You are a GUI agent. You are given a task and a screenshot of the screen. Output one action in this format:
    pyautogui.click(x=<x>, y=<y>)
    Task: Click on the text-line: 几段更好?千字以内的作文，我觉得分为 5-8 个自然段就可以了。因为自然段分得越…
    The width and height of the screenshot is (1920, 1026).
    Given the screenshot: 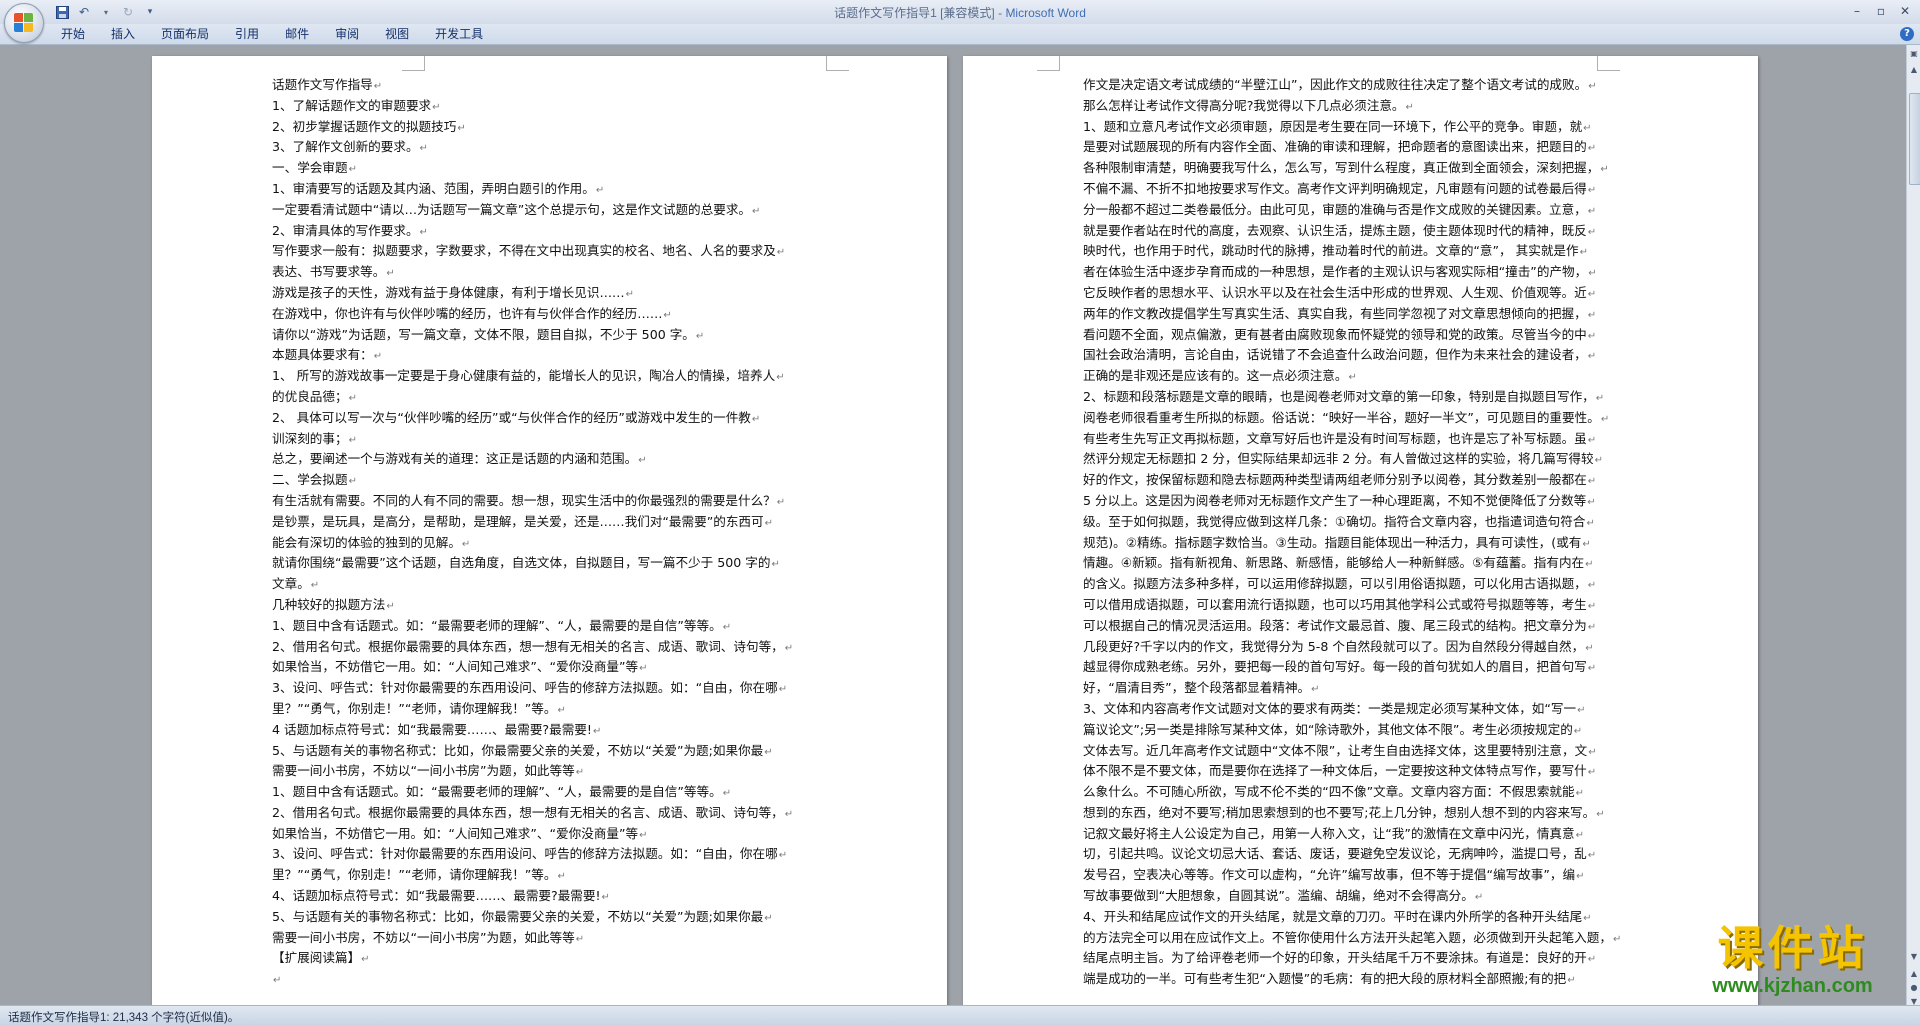 What is the action you would take?
    pyautogui.click(x=1361, y=647)
    